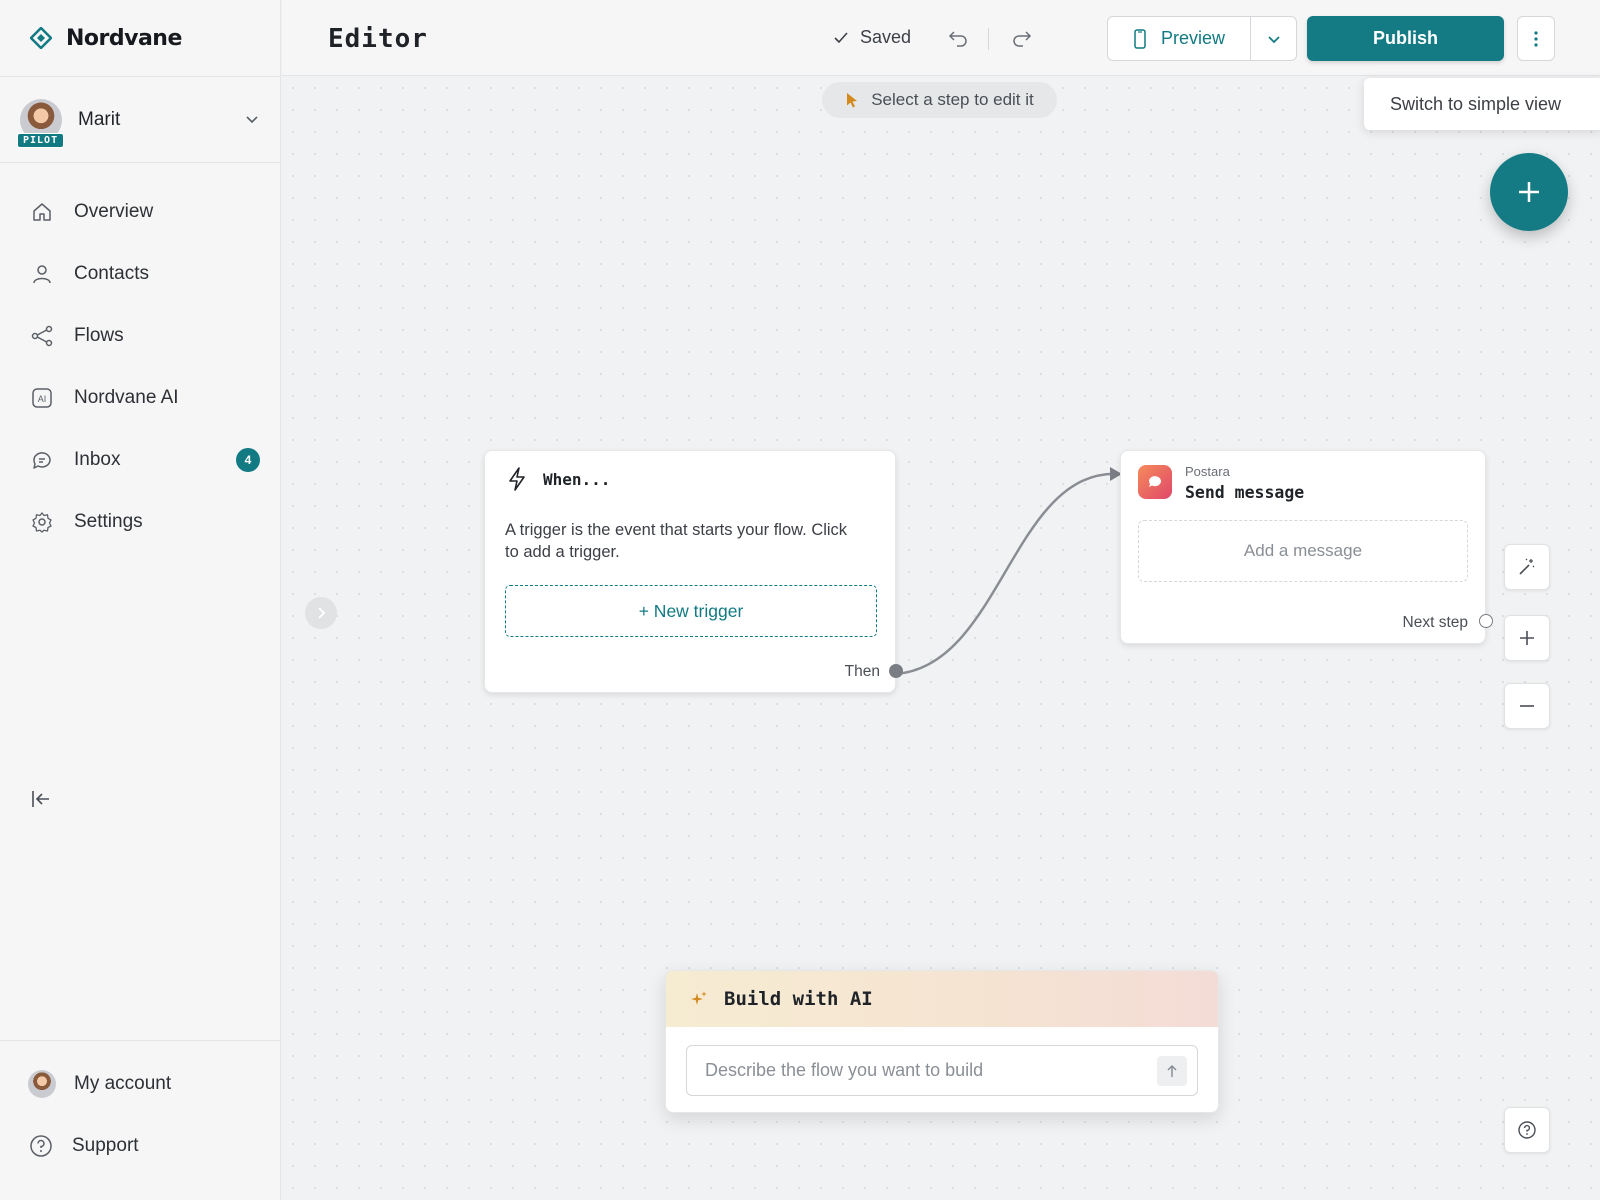 Image resolution: width=1600 pixels, height=1200 pixels. Describe the element at coordinates (896, 671) in the screenshot. I see `then-port` at that location.